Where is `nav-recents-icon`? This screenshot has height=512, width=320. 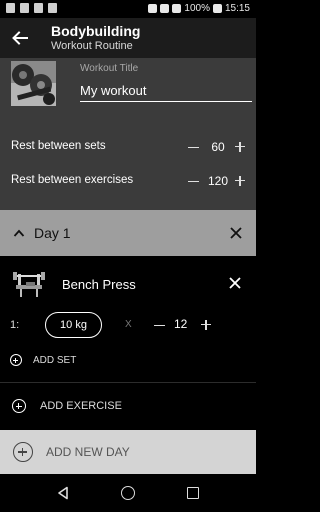
nav-recents-icon is located at coordinates (193, 493).